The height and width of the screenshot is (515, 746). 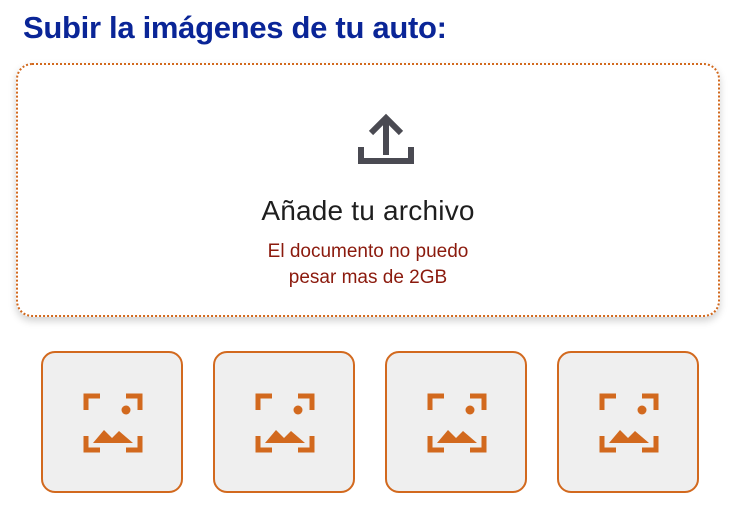 What do you see at coordinates (368, 210) in the screenshot?
I see `dropzone-label: Añade tu archivo` at bounding box center [368, 210].